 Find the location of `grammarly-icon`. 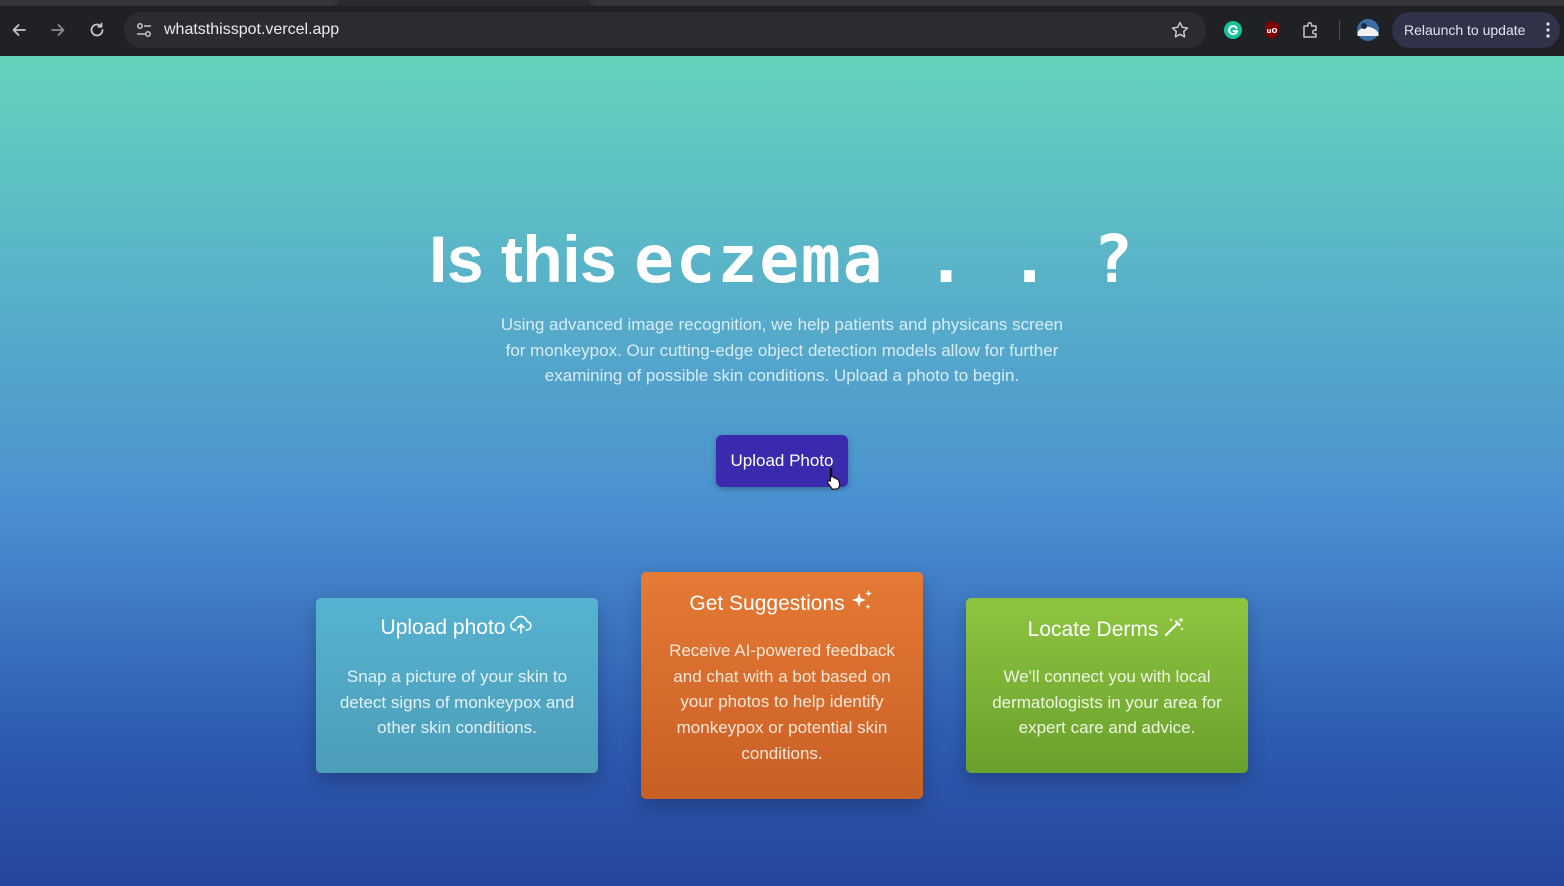

grammarly-icon is located at coordinates (1233, 30).